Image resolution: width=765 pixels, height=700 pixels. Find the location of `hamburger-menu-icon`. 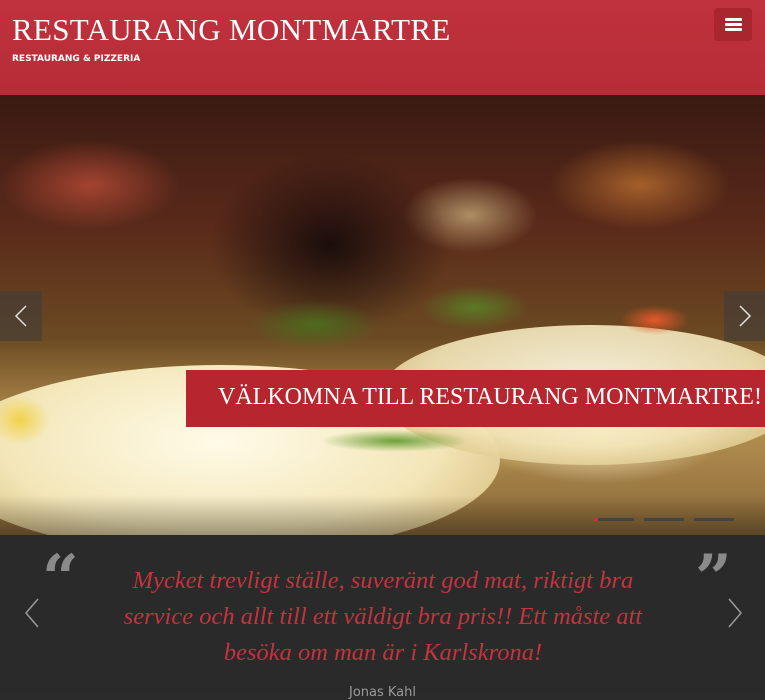

hamburger-menu-icon is located at coordinates (733, 19).